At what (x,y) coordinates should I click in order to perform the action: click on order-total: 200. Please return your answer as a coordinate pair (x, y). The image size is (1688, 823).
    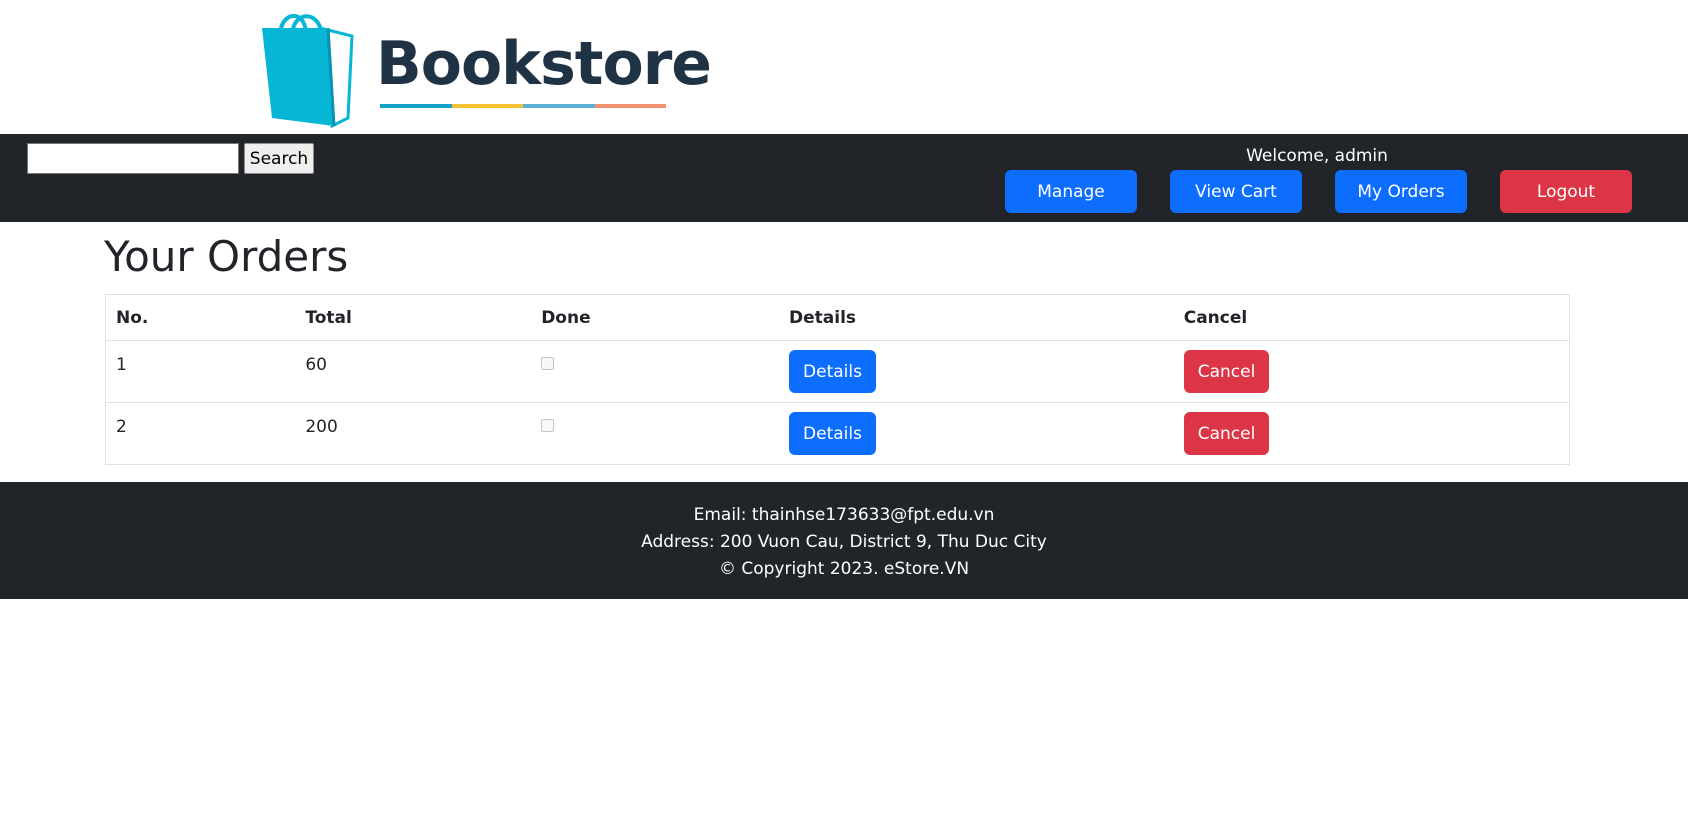
    Looking at the image, I should click on (321, 427).